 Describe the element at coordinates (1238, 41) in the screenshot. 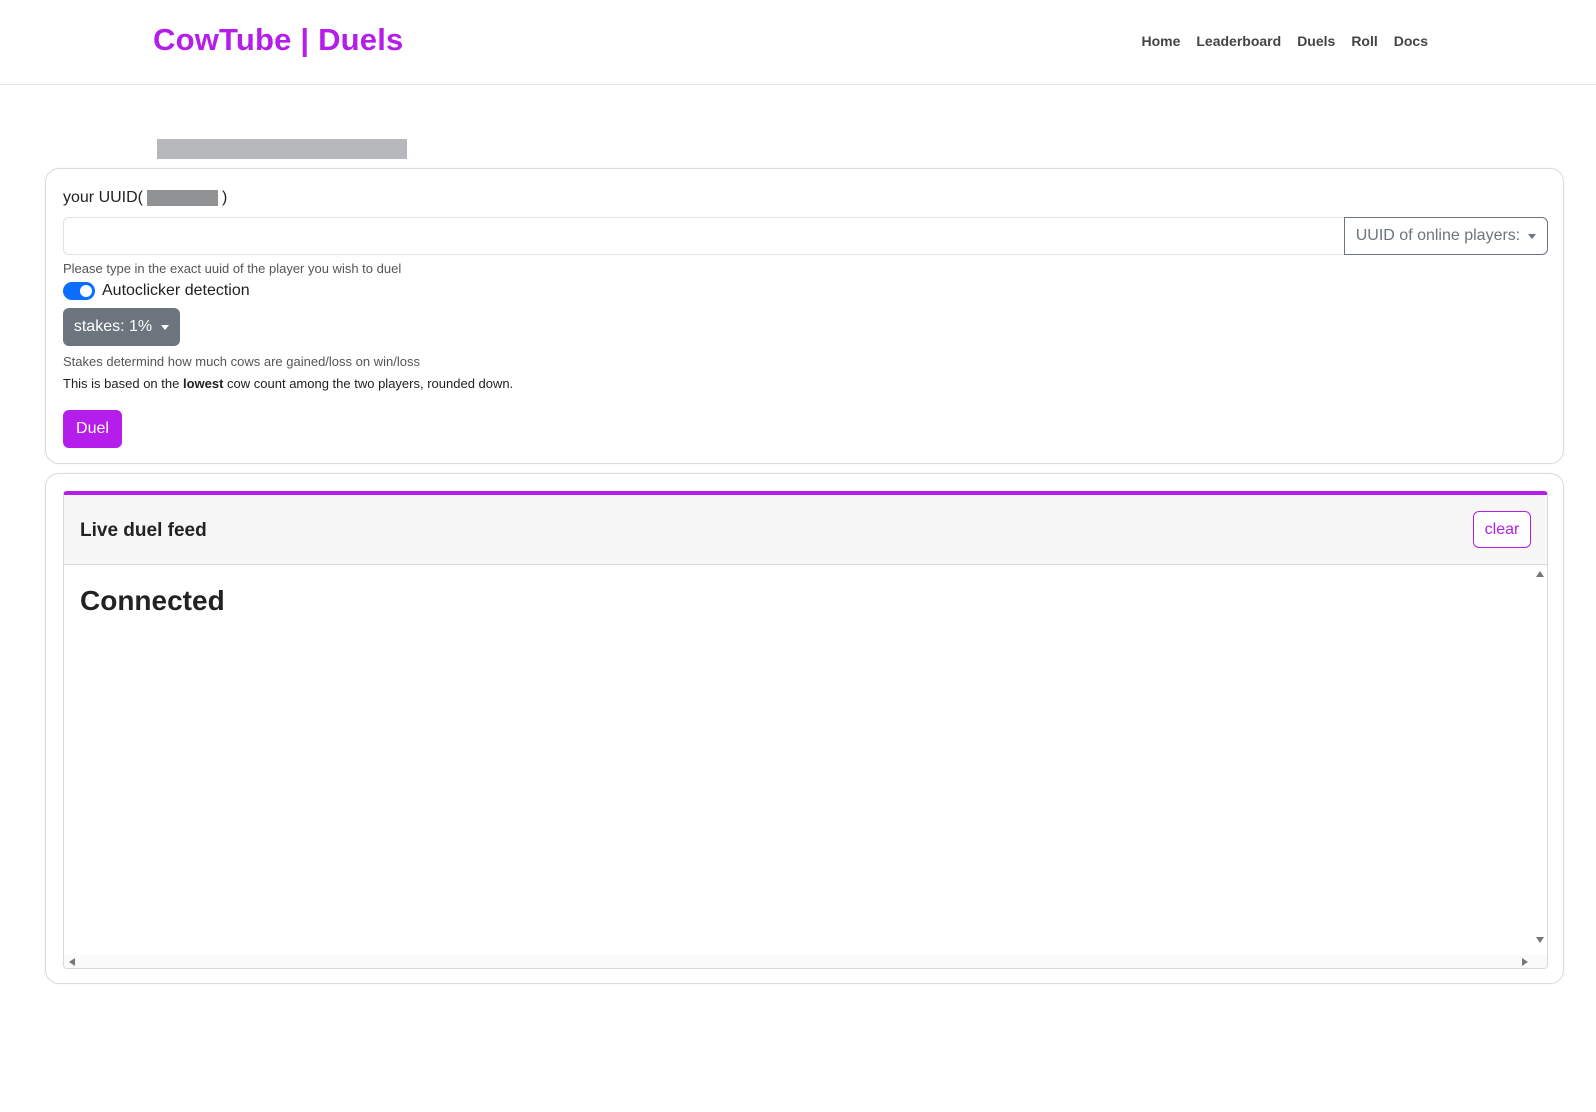

I see `nav-link-leaderboard: Leaderboard` at that location.